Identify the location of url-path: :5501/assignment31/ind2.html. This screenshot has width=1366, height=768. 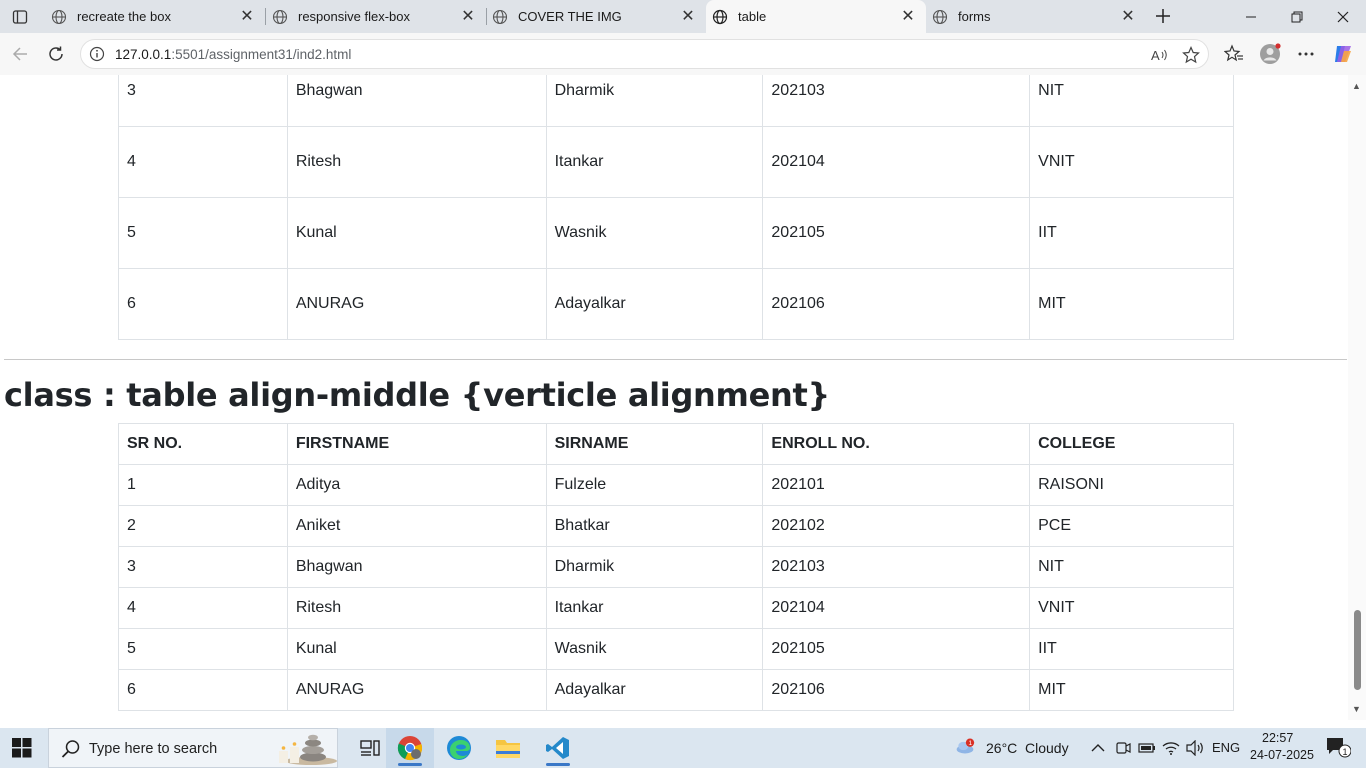
(261, 54).